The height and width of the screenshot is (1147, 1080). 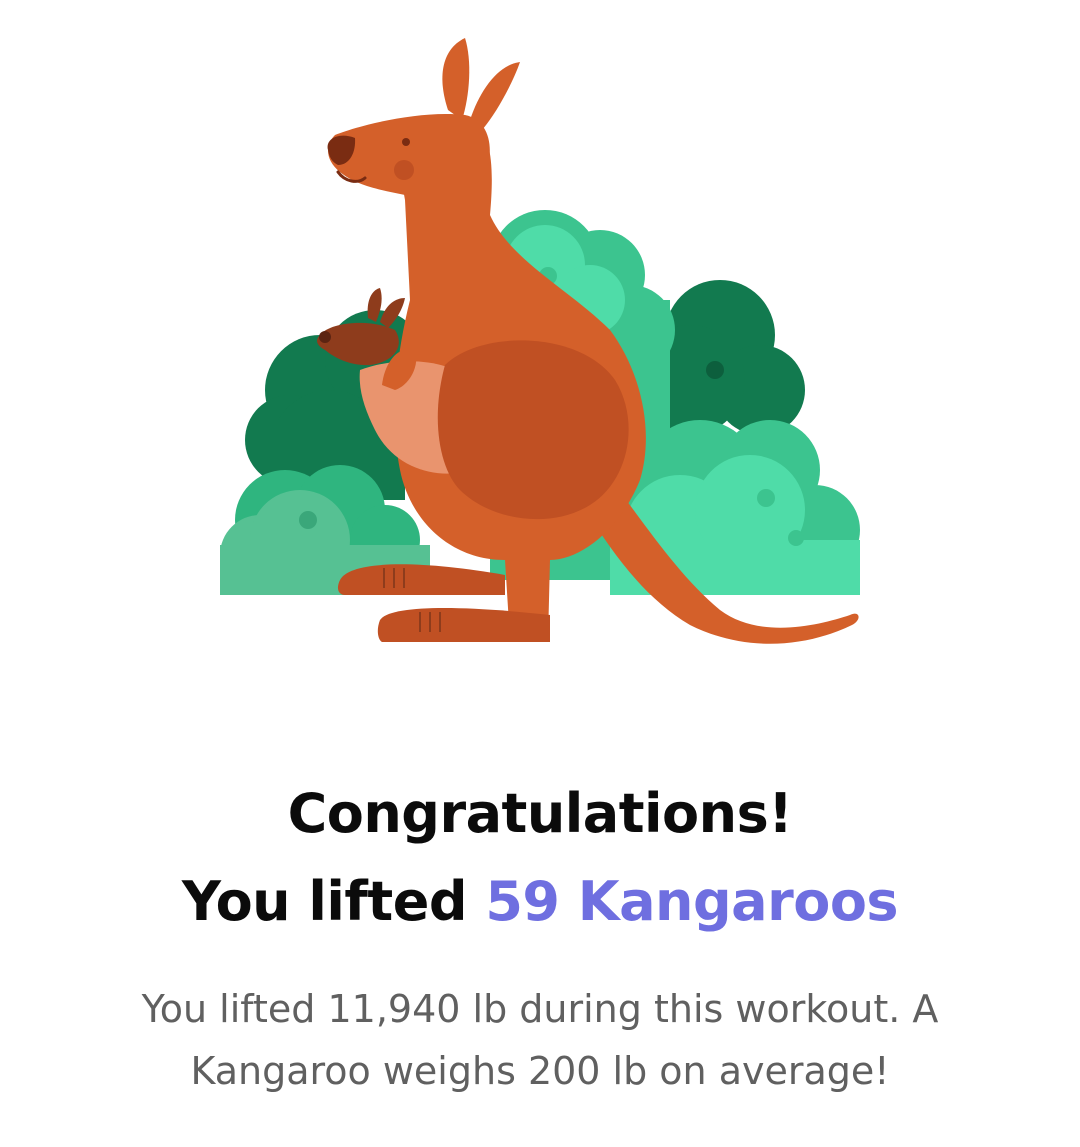 What do you see at coordinates (404, 170) in the screenshot?
I see `kangaroo-cheek` at bounding box center [404, 170].